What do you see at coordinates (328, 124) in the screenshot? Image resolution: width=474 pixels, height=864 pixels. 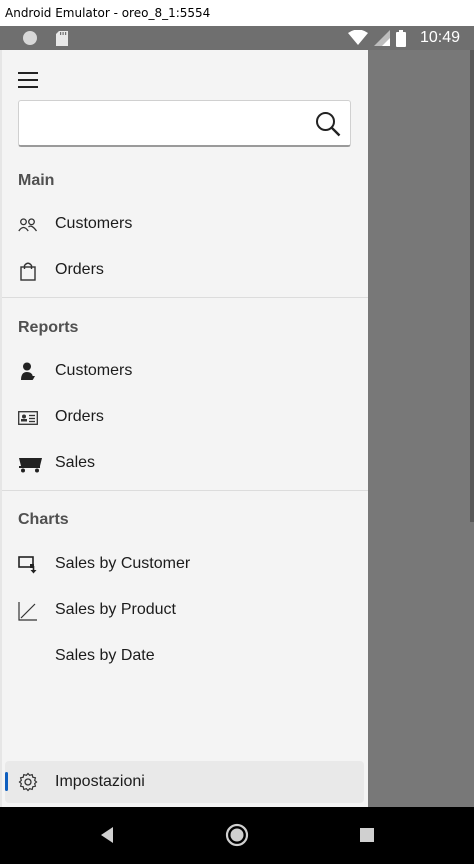 I see `search-icon` at bounding box center [328, 124].